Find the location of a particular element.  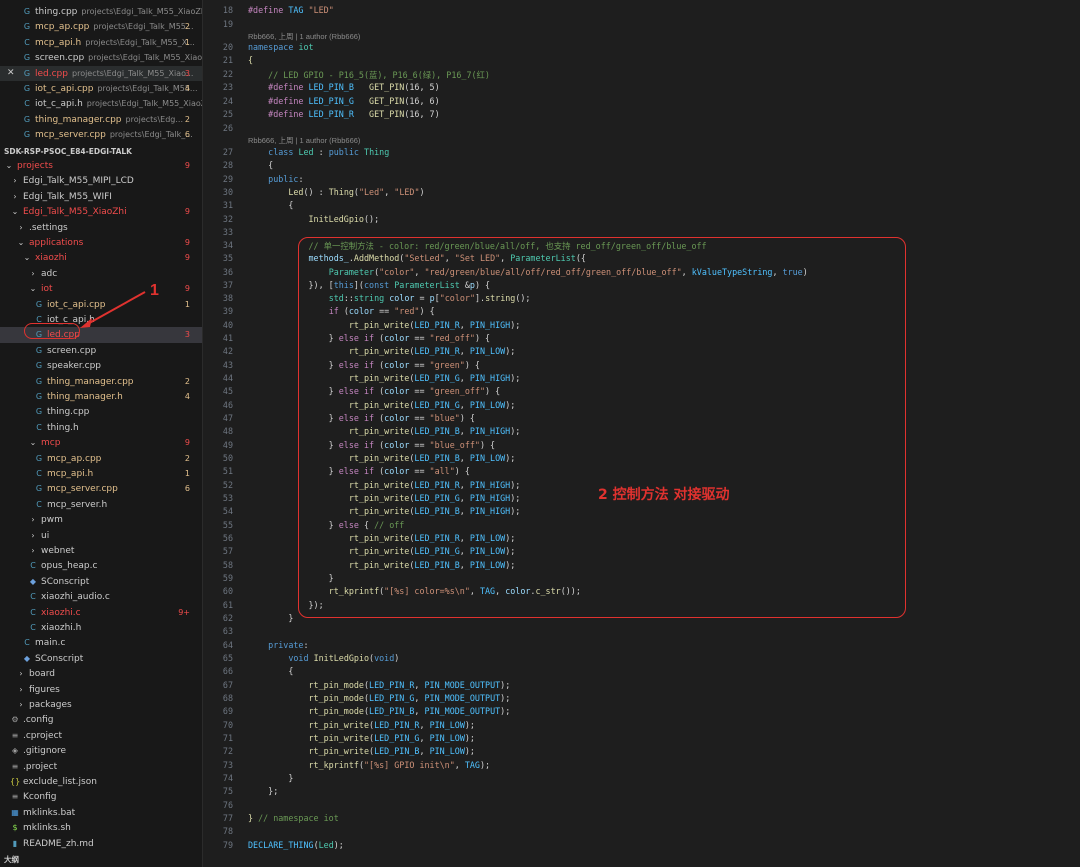

annotation-label-2: 2 控制方法 对接驱动 is located at coordinates (664, 495).